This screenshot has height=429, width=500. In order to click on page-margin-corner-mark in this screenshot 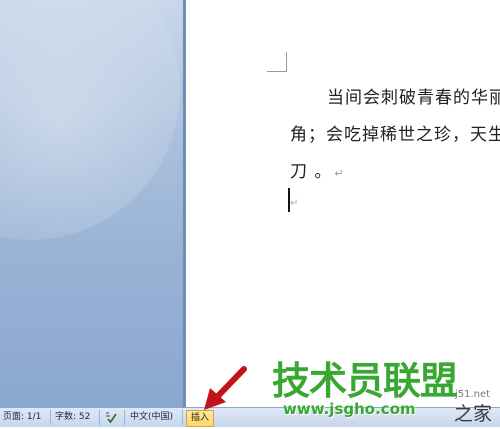, I will do `click(277, 62)`.